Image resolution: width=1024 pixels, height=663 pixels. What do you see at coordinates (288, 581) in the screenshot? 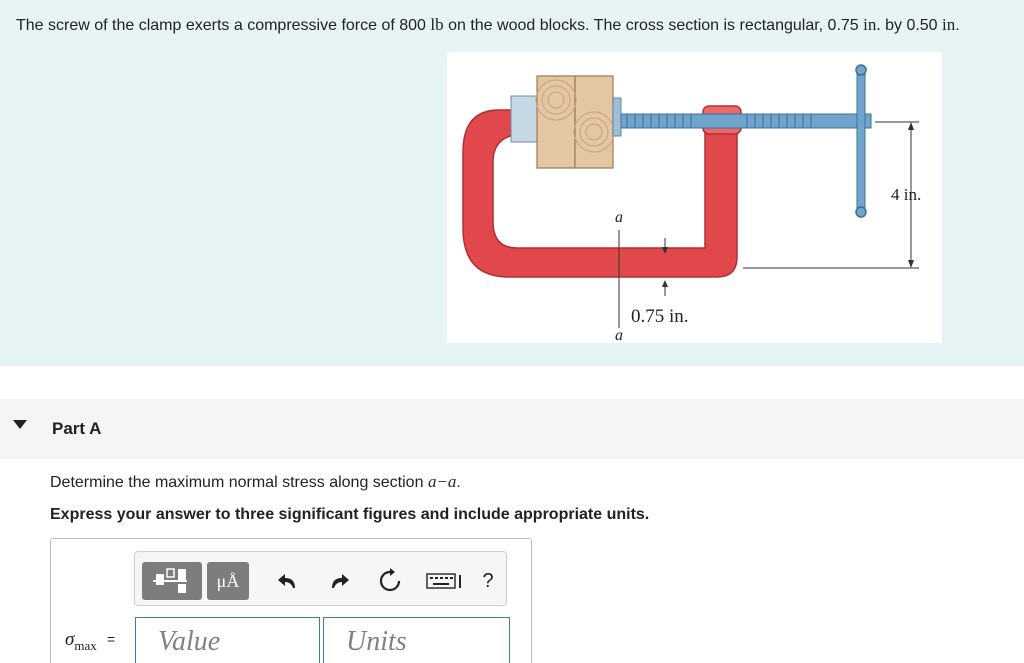
I see `undo-icon` at bounding box center [288, 581].